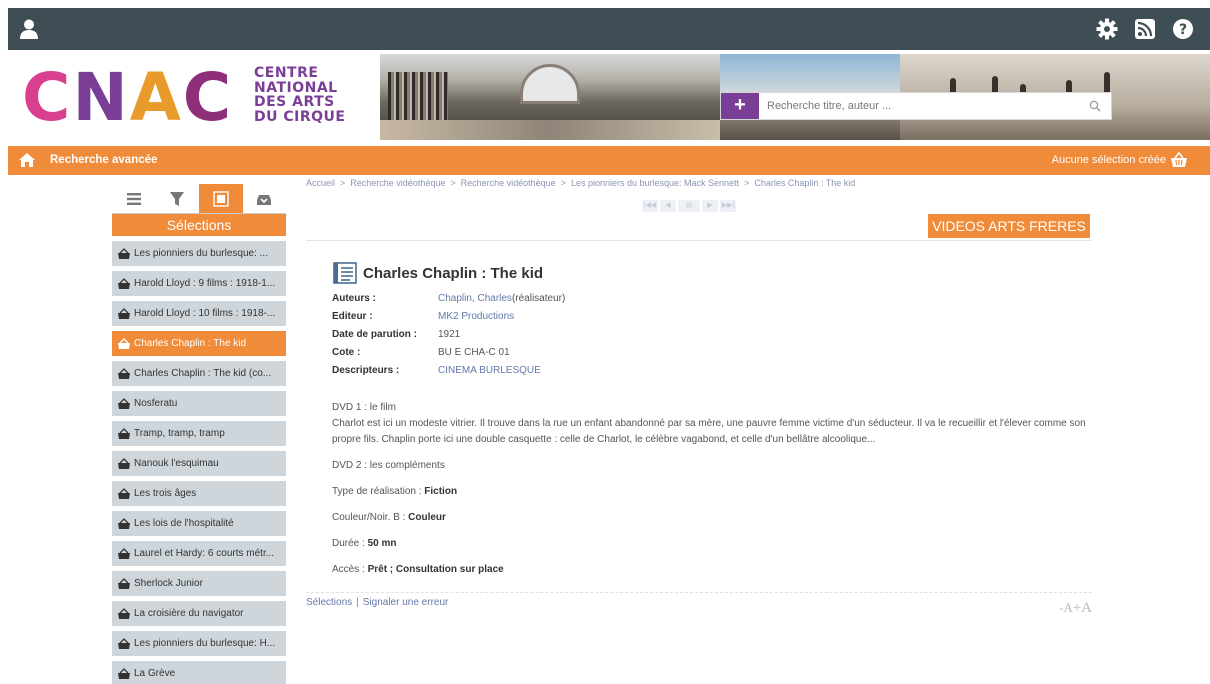  What do you see at coordinates (320, 183) in the screenshot?
I see `breadcrumb-item: Accueil` at bounding box center [320, 183].